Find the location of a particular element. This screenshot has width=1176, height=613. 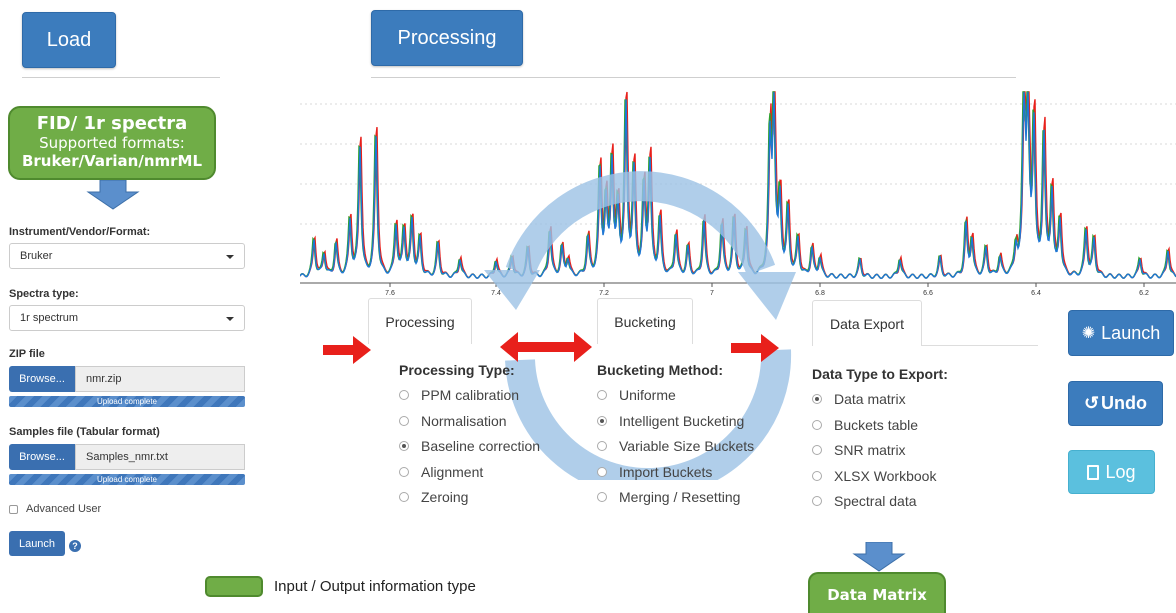

processing-header-button: Processing is located at coordinates (447, 38).